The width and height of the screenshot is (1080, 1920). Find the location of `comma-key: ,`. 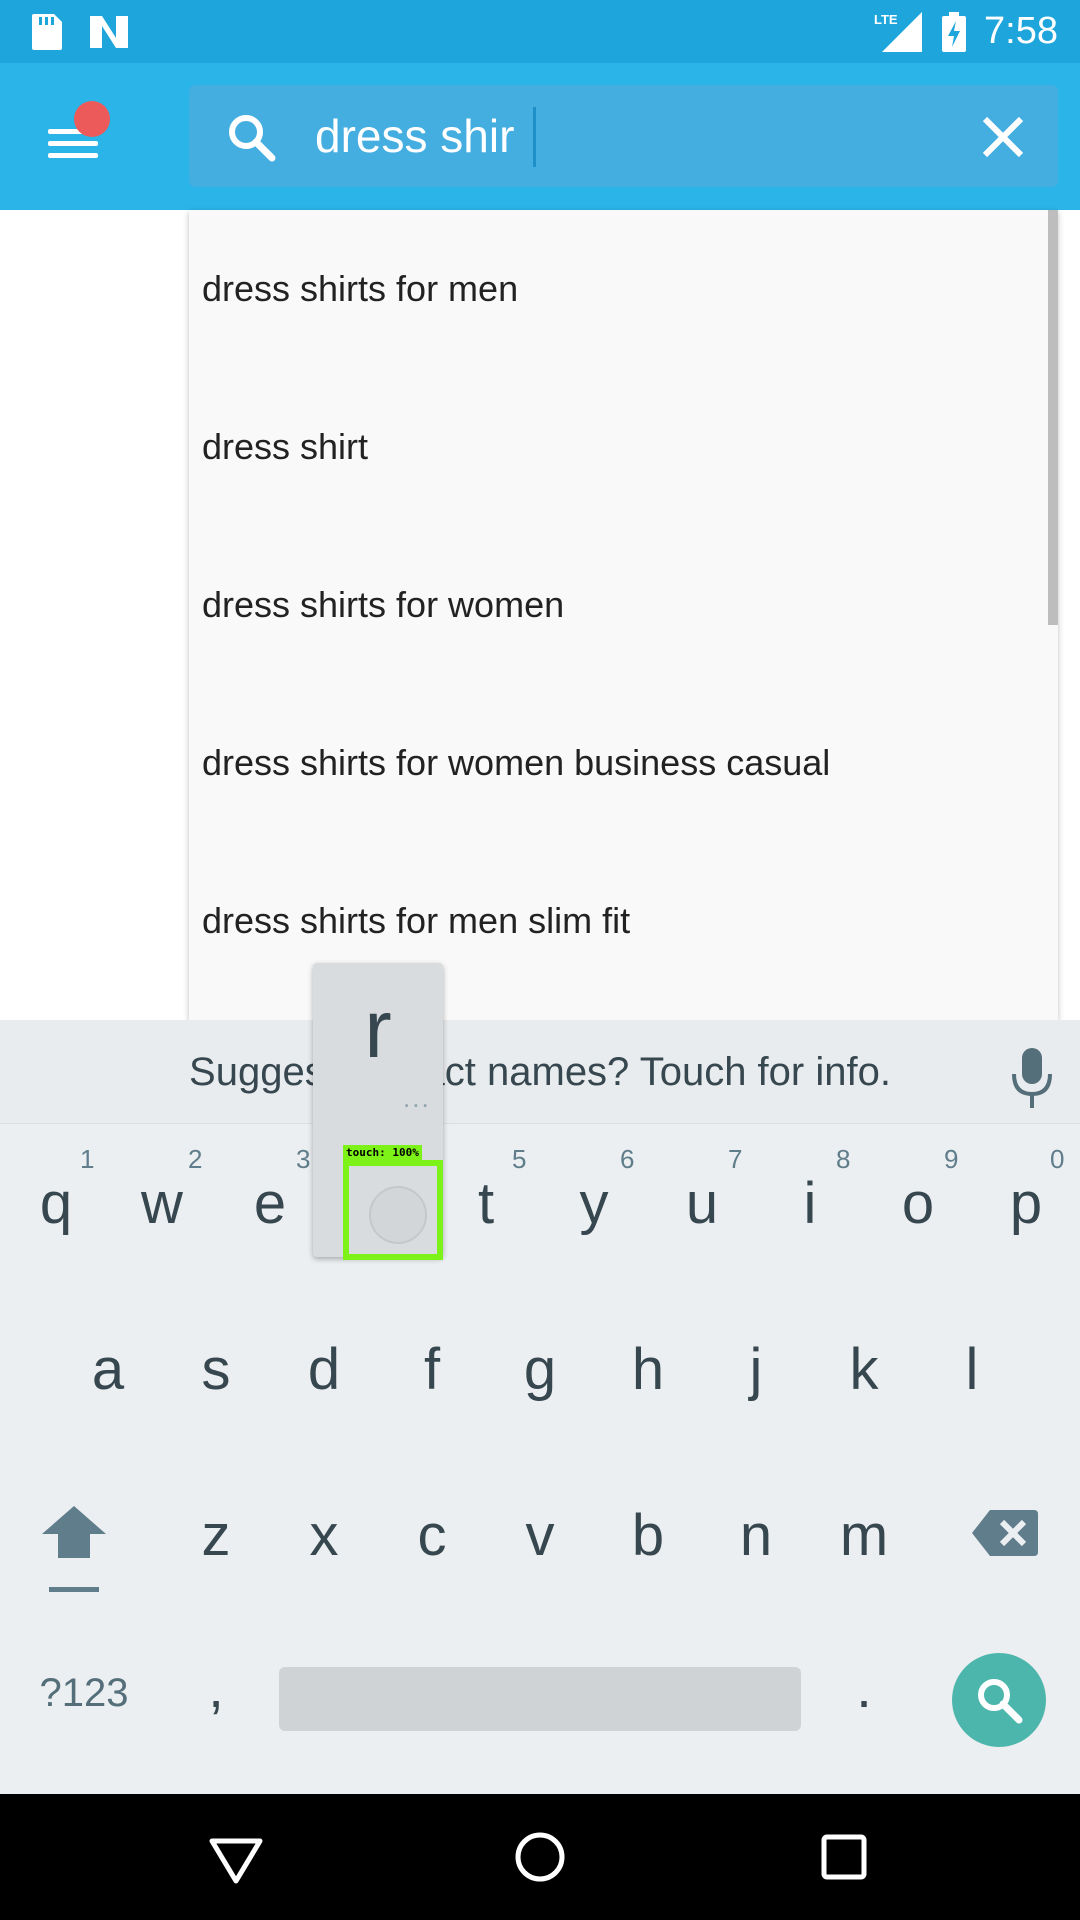

comma-key: , is located at coordinates (216, 1700).